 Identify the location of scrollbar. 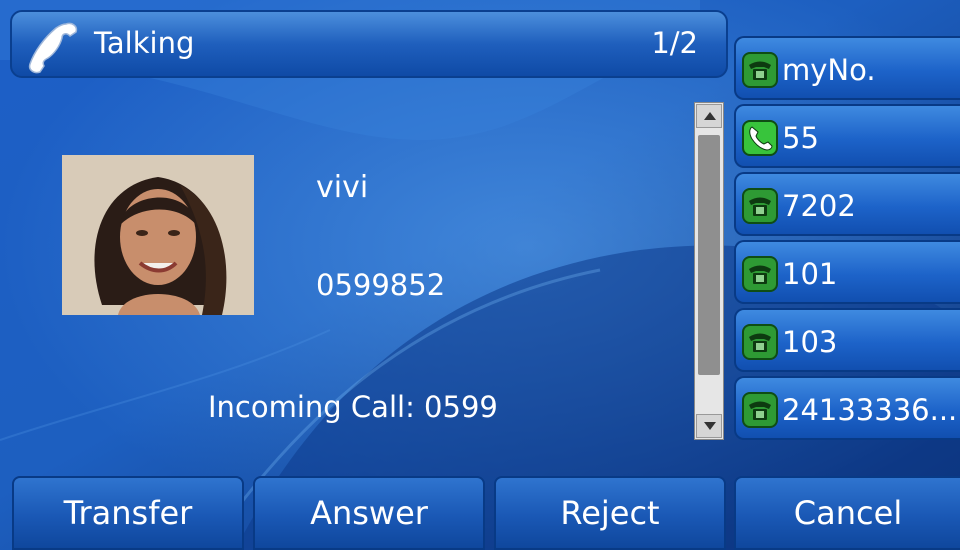
(709, 271).